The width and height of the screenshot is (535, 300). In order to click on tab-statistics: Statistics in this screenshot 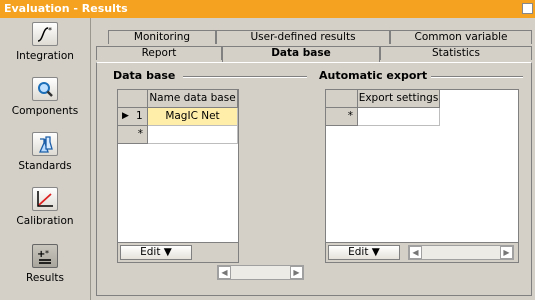, I will do `click(456, 53)`.